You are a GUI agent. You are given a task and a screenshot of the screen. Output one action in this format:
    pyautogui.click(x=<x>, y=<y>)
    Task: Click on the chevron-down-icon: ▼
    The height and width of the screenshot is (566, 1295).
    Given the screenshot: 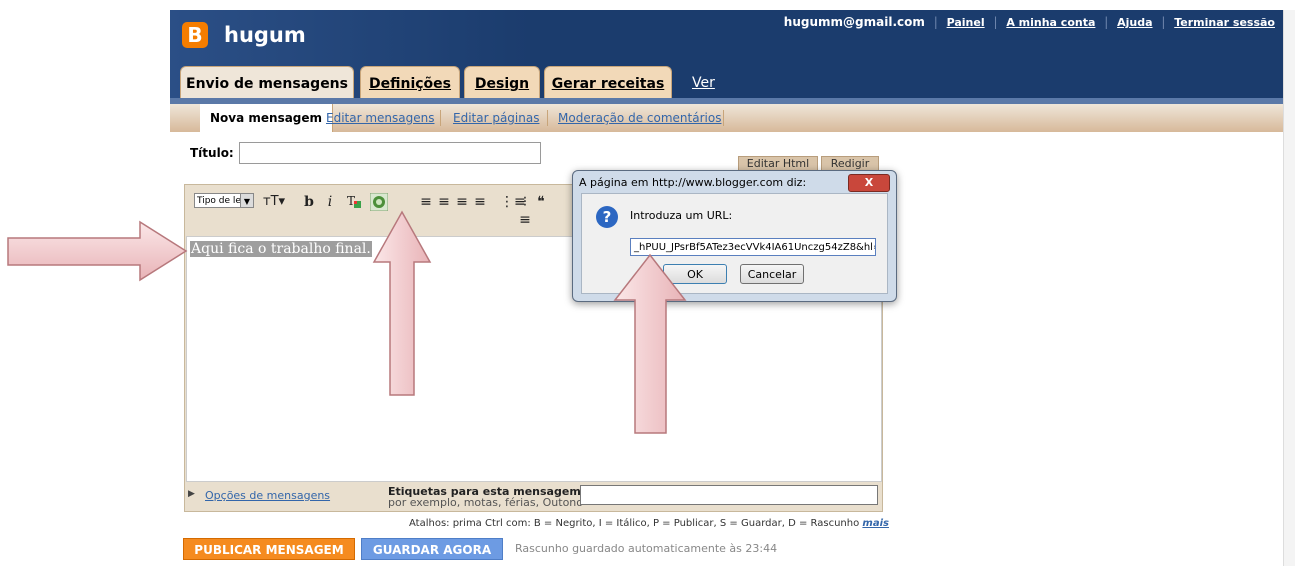 What is the action you would take?
    pyautogui.click(x=246, y=200)
    